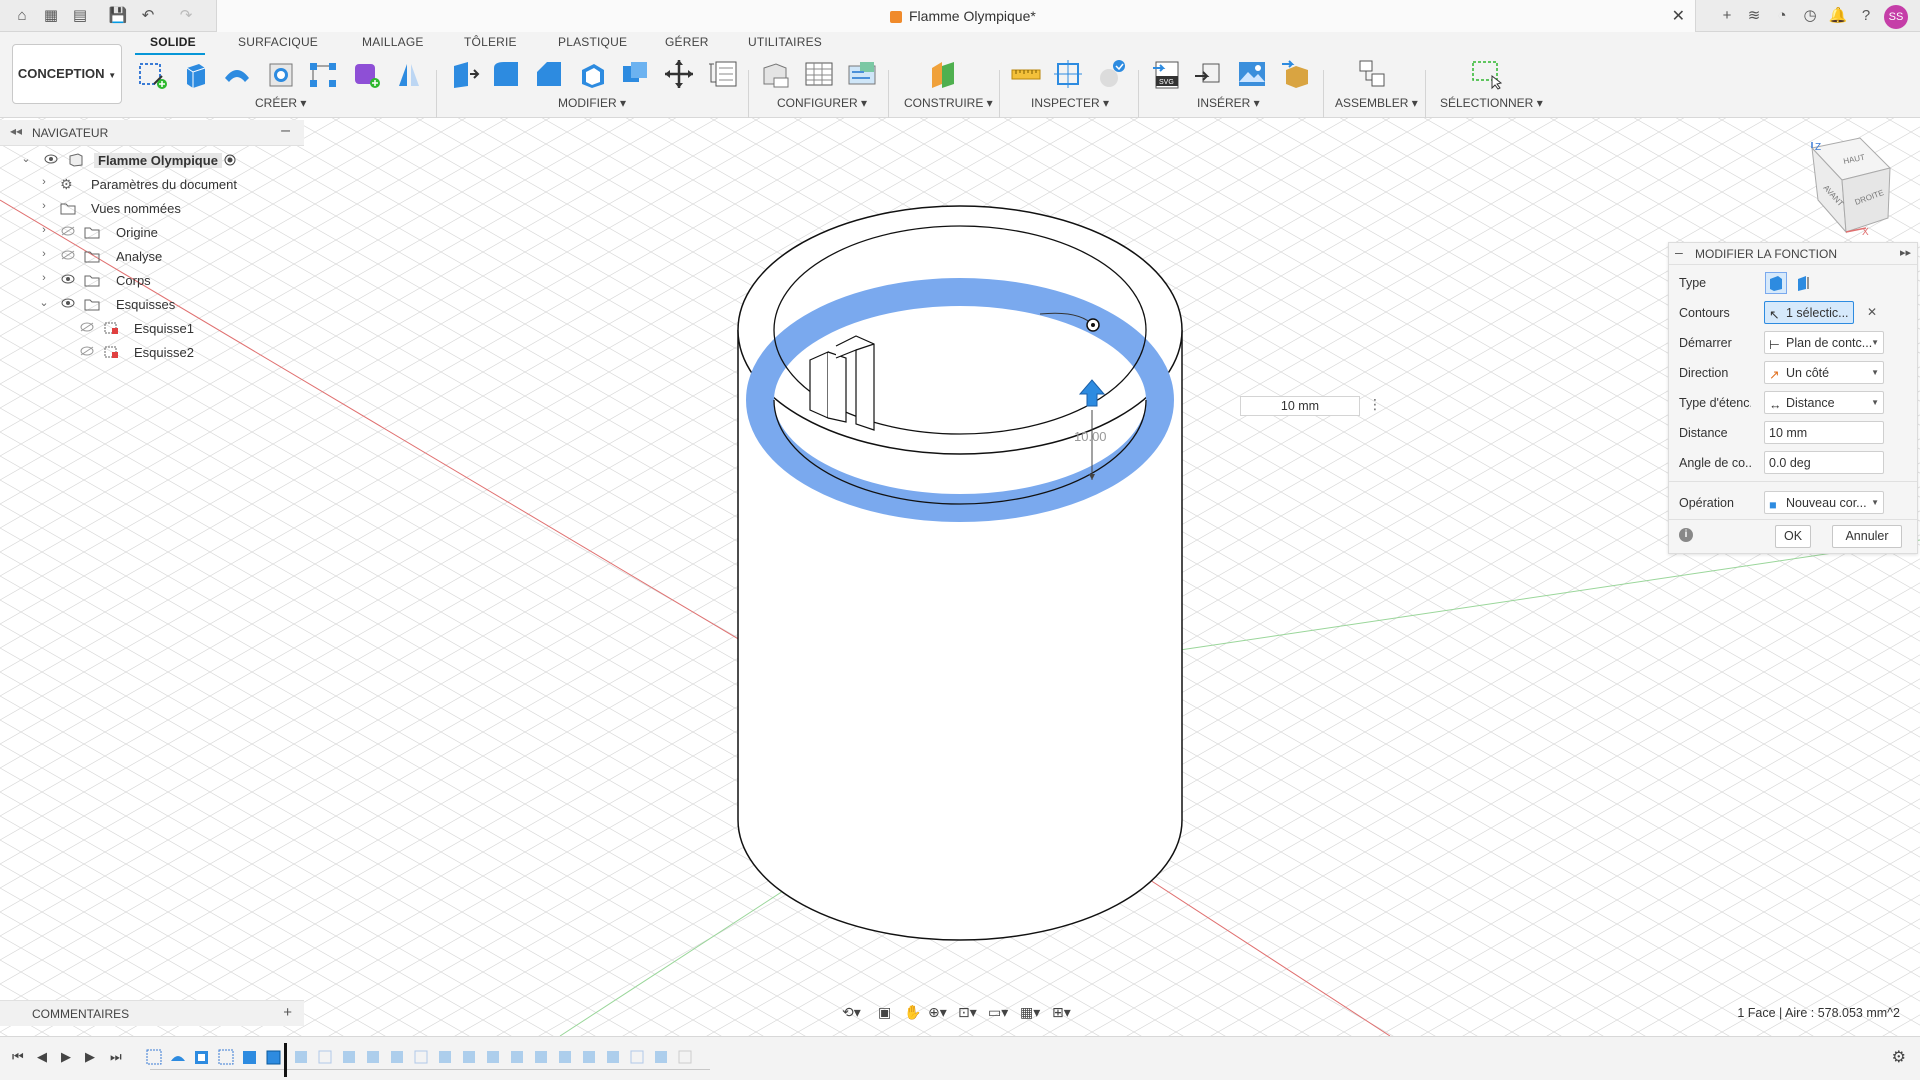 This screenshot has width=1920, height=1080. Describe the element at coordinates (1804, 283) in the screenshot. I see `type-thin-icon` at that location.